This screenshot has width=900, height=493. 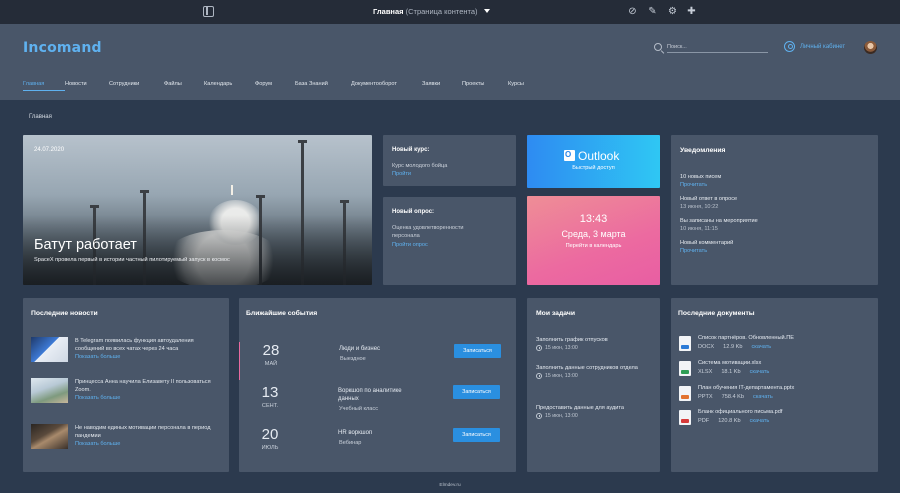 I want to click on footer-credit: Elmdev.ru, so click(x=450, y=485).